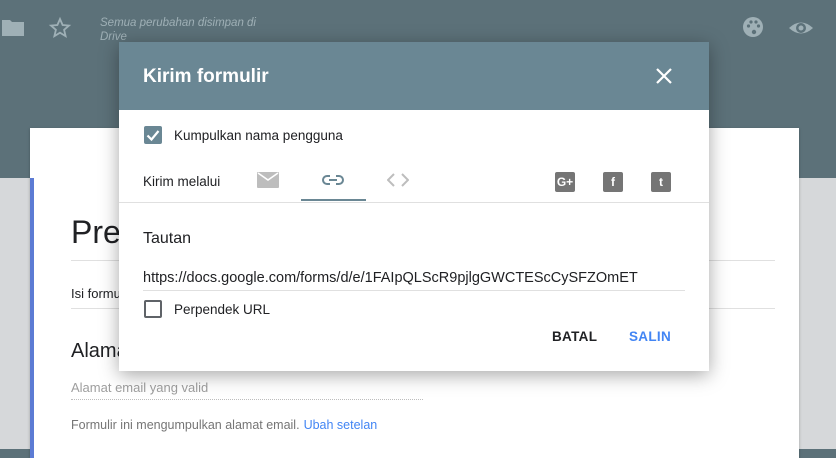  I want to click on form-description: Isi formu, so click(96, 293).